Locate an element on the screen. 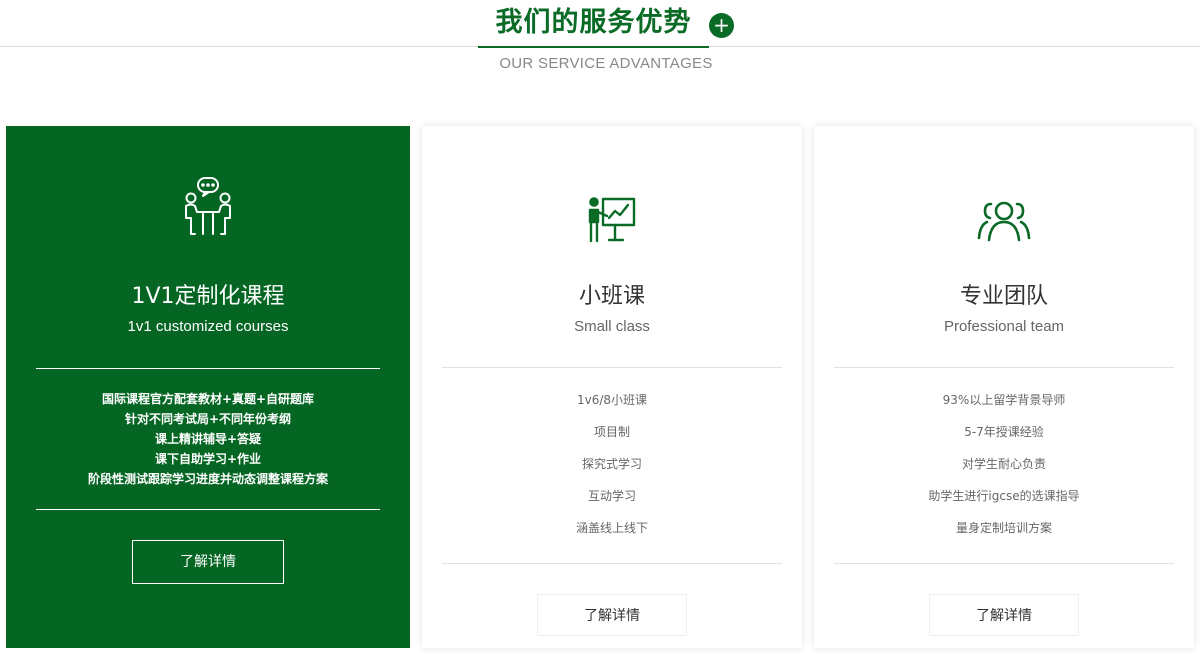  card-subtitle: Professional team is located at coordinates (1004, 326).